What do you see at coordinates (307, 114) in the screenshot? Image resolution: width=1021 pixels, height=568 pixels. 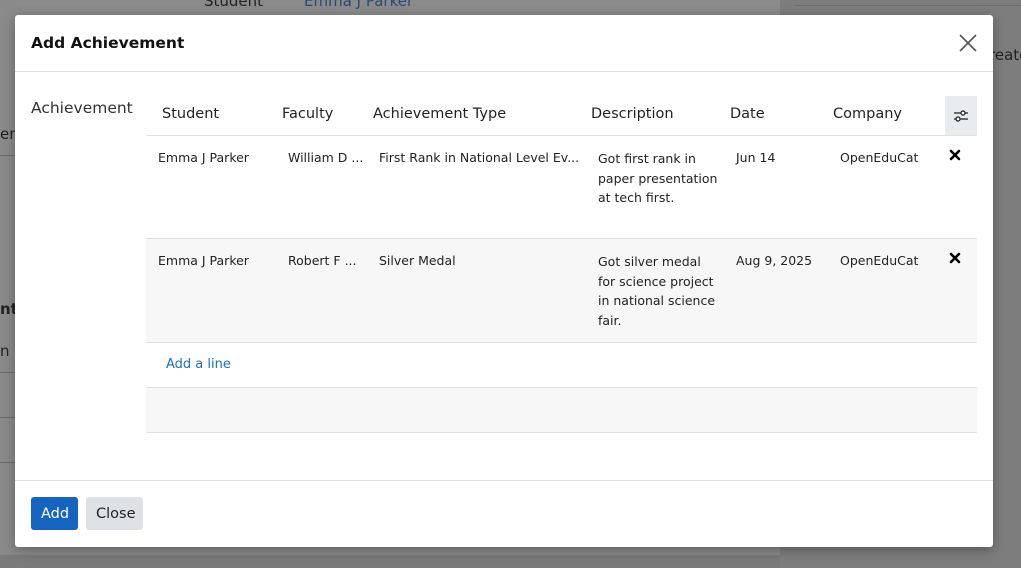 I see `column-faculty: Faculty` at bounding box center [307, 114].